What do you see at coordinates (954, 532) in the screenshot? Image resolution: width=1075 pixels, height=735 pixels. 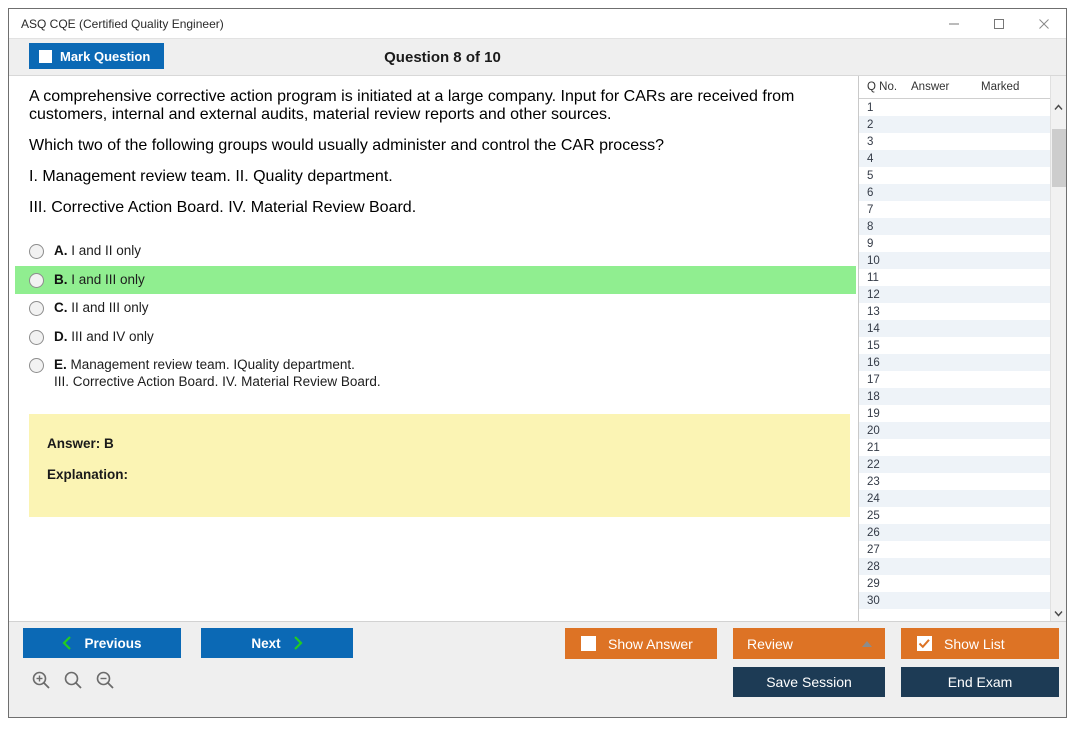 I see `table-row: 26` at bounding box center [954, 532].